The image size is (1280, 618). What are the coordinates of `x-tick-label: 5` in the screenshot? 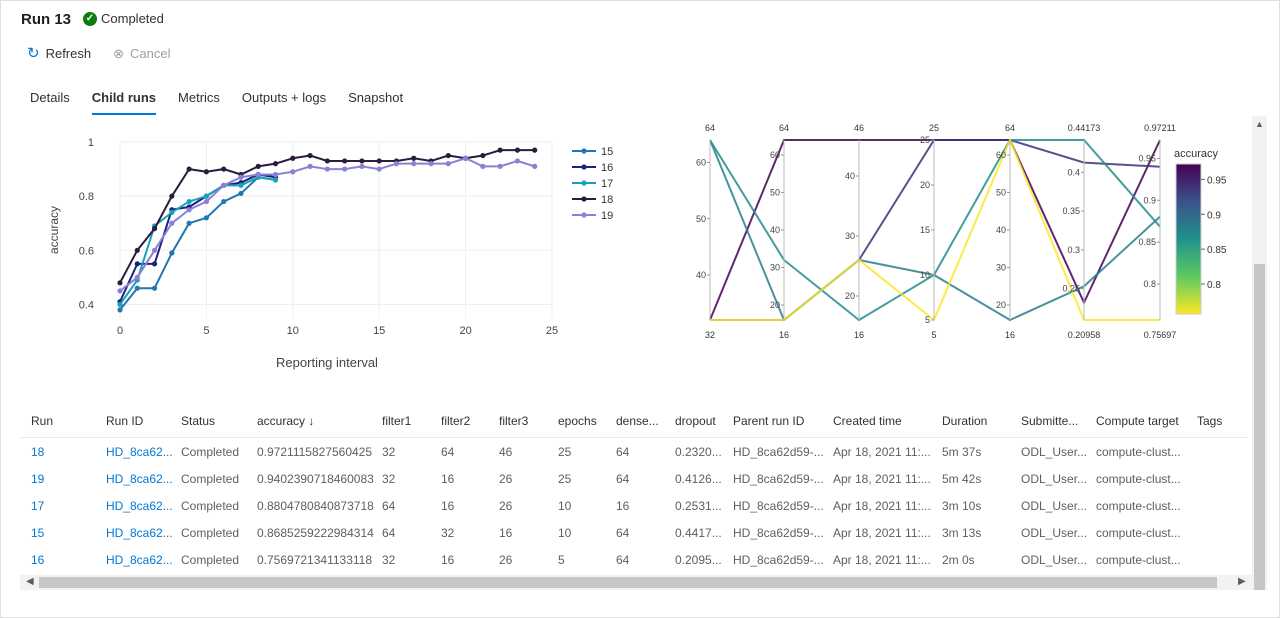 It's located at (206, 331).